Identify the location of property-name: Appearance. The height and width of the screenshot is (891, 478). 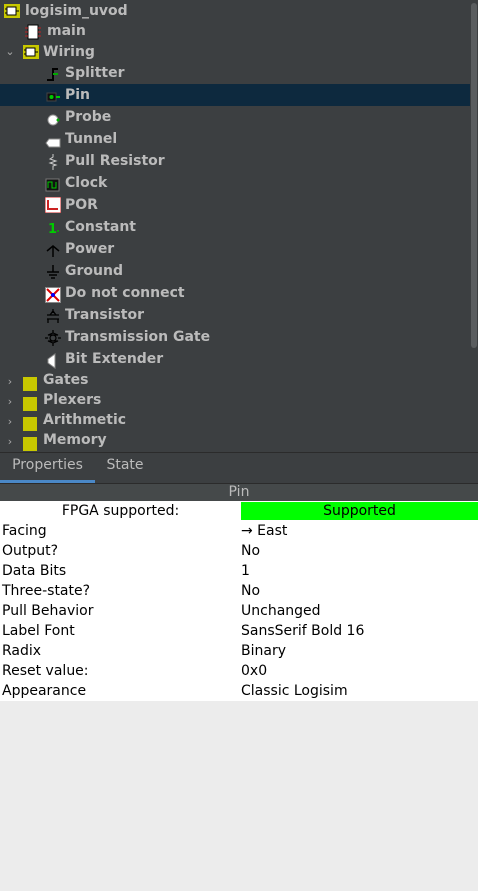
(44, 691).